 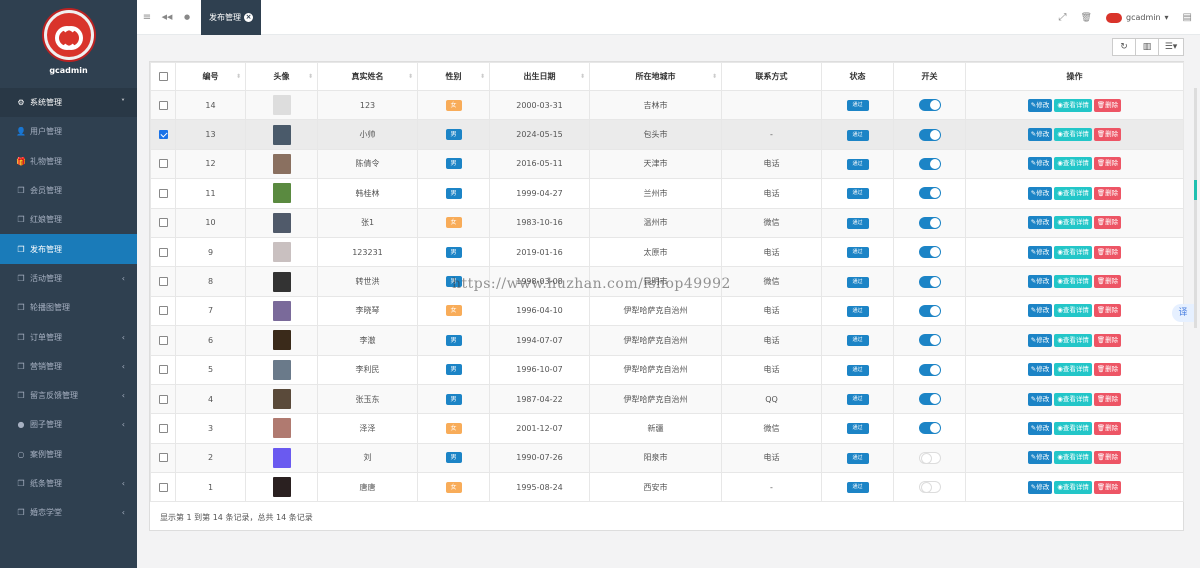 I want to click on table-row: 3 泽泽 女 2001-12-07 新疆 微信 通过 ✎修改 ◉查看详情 🗑删除, so click(x=667, y=428).